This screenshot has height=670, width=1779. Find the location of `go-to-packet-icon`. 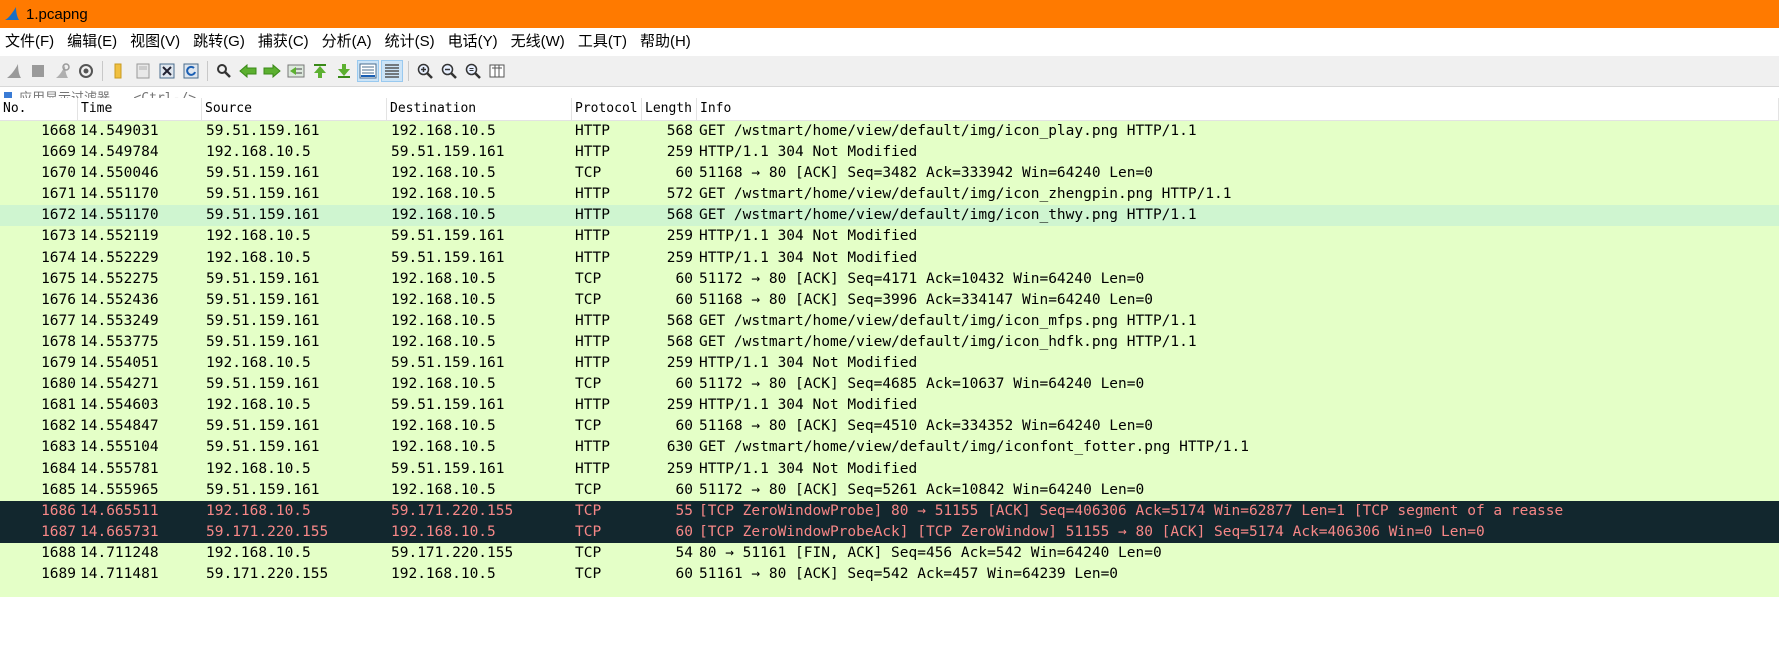

go-to-packet-icon is located at coordinates (296, 71).